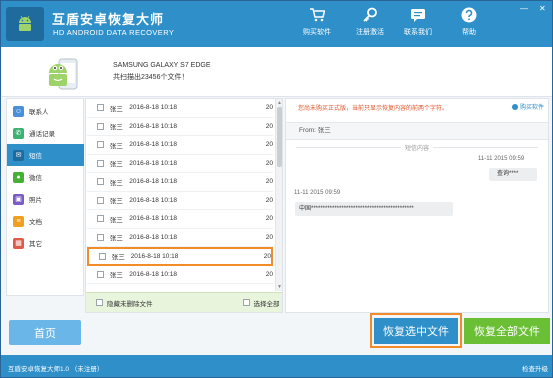  What do you see at coordinates (35, 200) in the screenshot?
I see `category-label: 照片` at bounding box center [35, 200].